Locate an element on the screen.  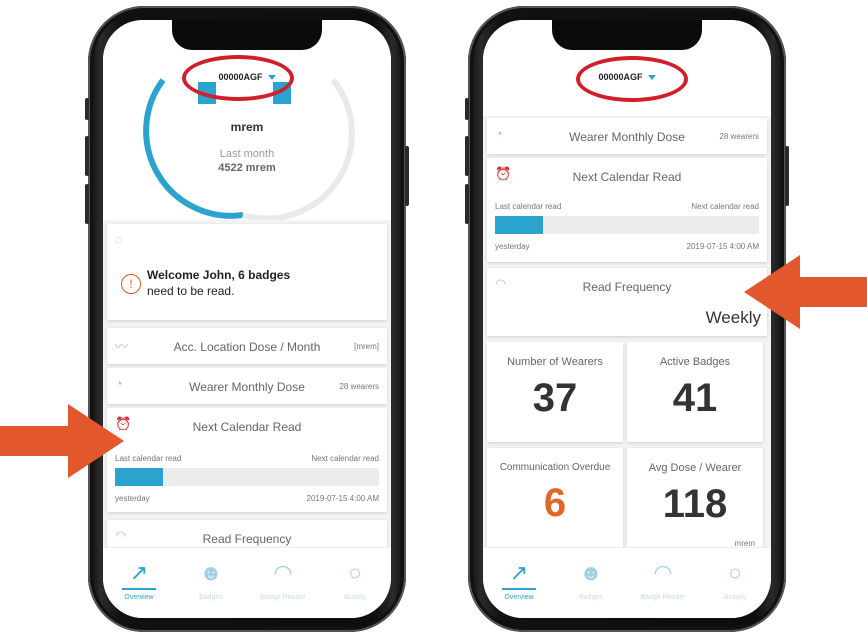
highlight-oval-left is located at coordinates (238, 78).